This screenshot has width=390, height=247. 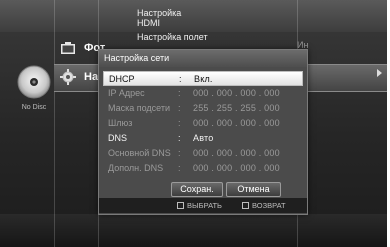 I want to click on return-hint: ВОЗВРАТ, so click(x=264, y=205).